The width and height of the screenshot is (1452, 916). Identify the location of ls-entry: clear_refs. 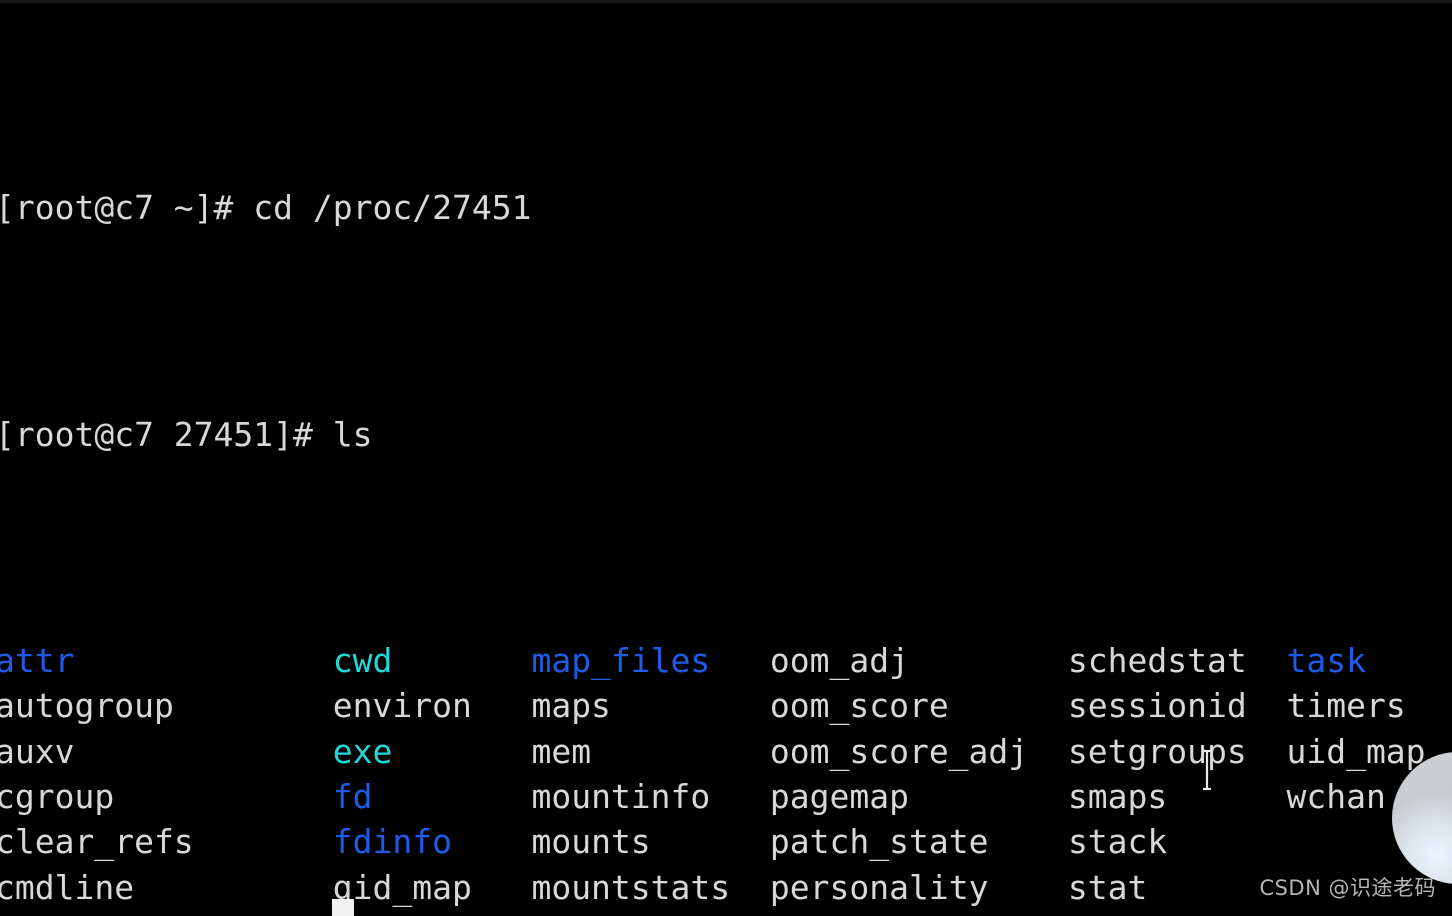
(97, 842).